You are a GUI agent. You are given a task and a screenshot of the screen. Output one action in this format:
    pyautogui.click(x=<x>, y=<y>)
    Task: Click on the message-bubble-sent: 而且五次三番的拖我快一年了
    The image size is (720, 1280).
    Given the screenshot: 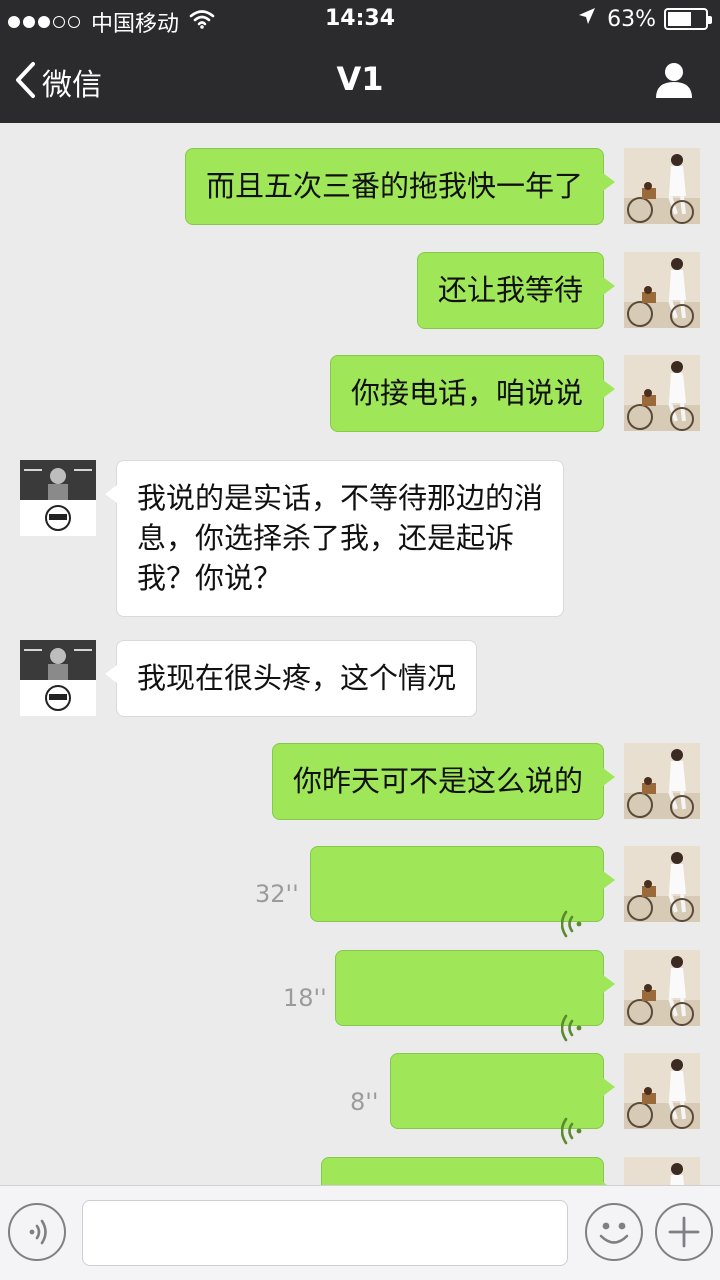 What is the action you would take?
    pyautogui.click(x=400, y=186)
    